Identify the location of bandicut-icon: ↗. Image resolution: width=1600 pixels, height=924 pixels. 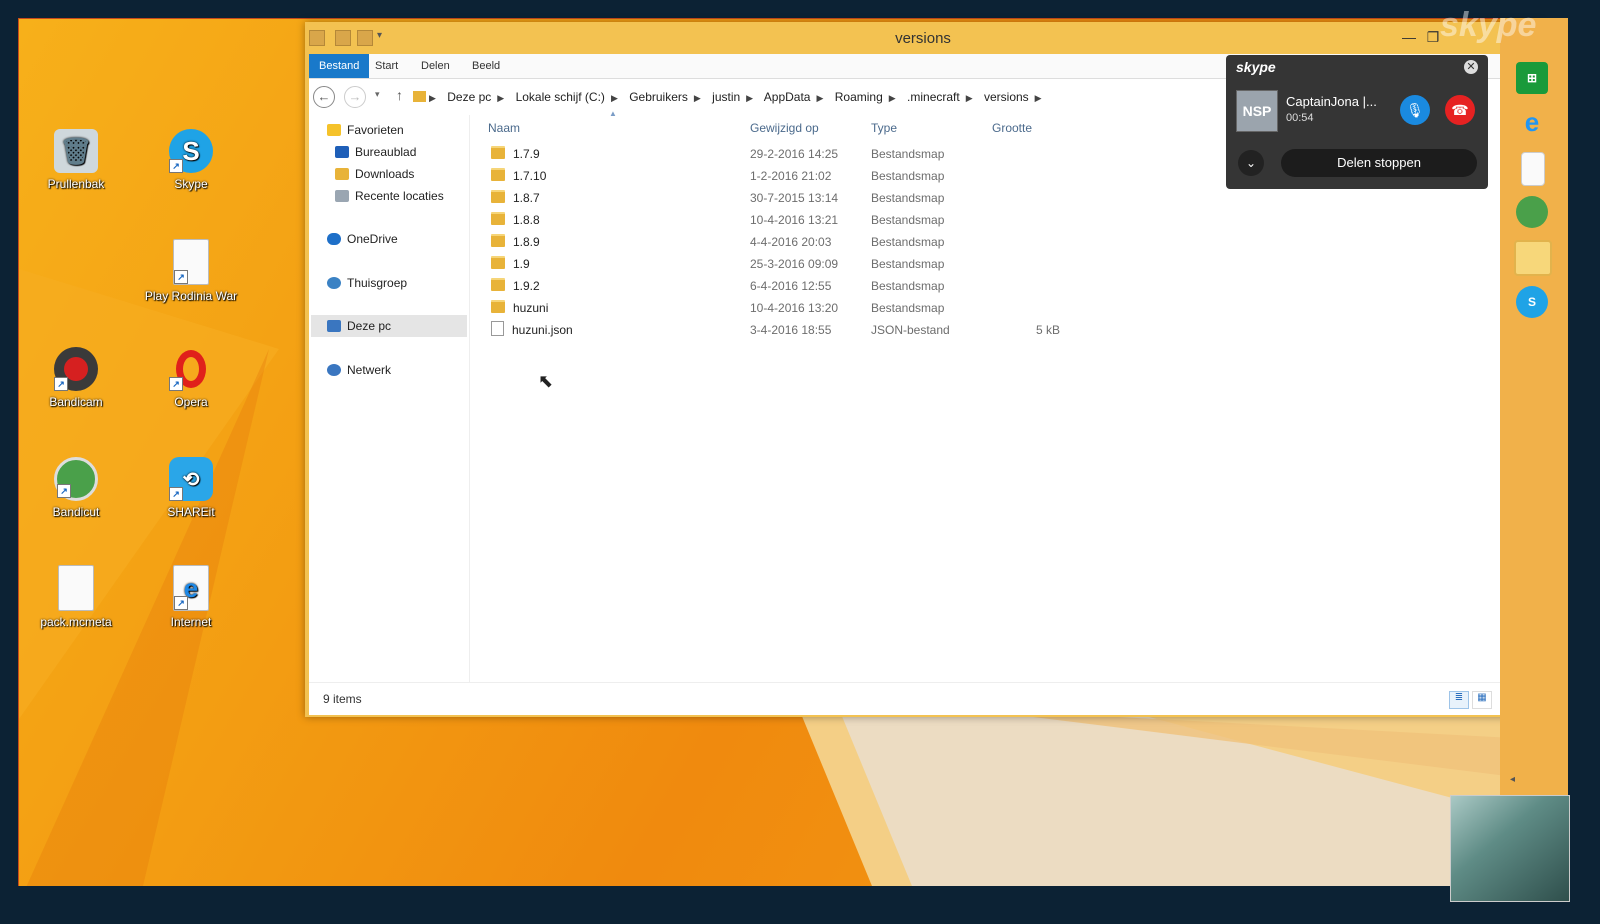
(76, 479).